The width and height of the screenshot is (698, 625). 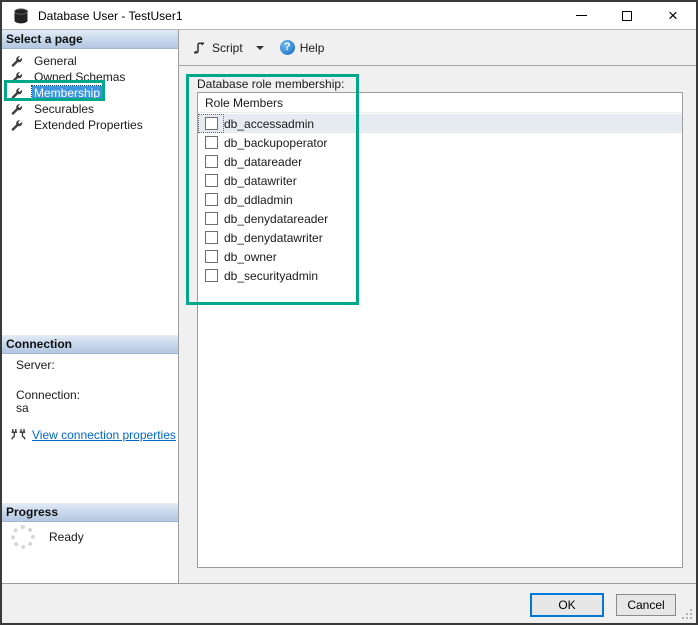 I want to click on minimize-button, so click(x=581, y=15).